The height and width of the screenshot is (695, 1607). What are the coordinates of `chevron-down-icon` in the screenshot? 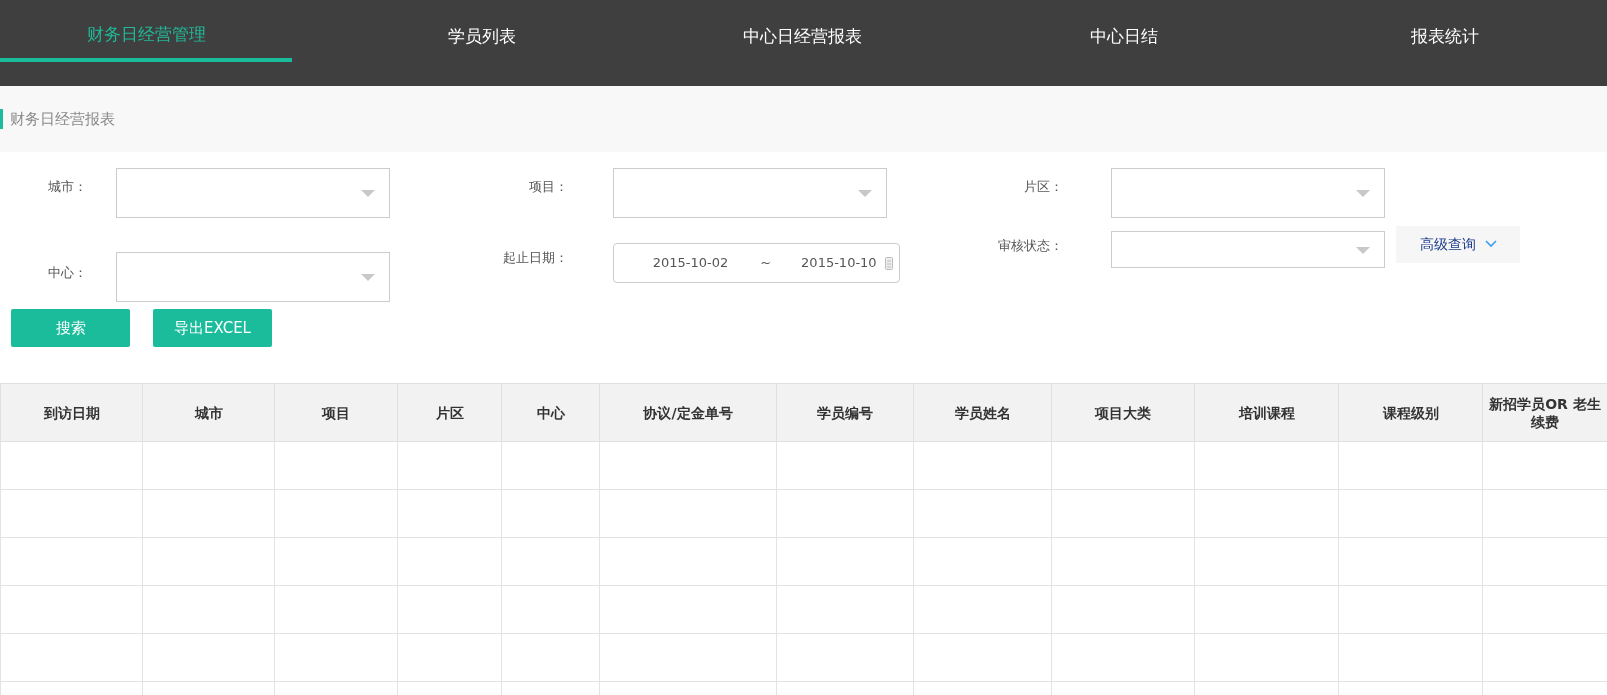 It's located at (1490, 244).